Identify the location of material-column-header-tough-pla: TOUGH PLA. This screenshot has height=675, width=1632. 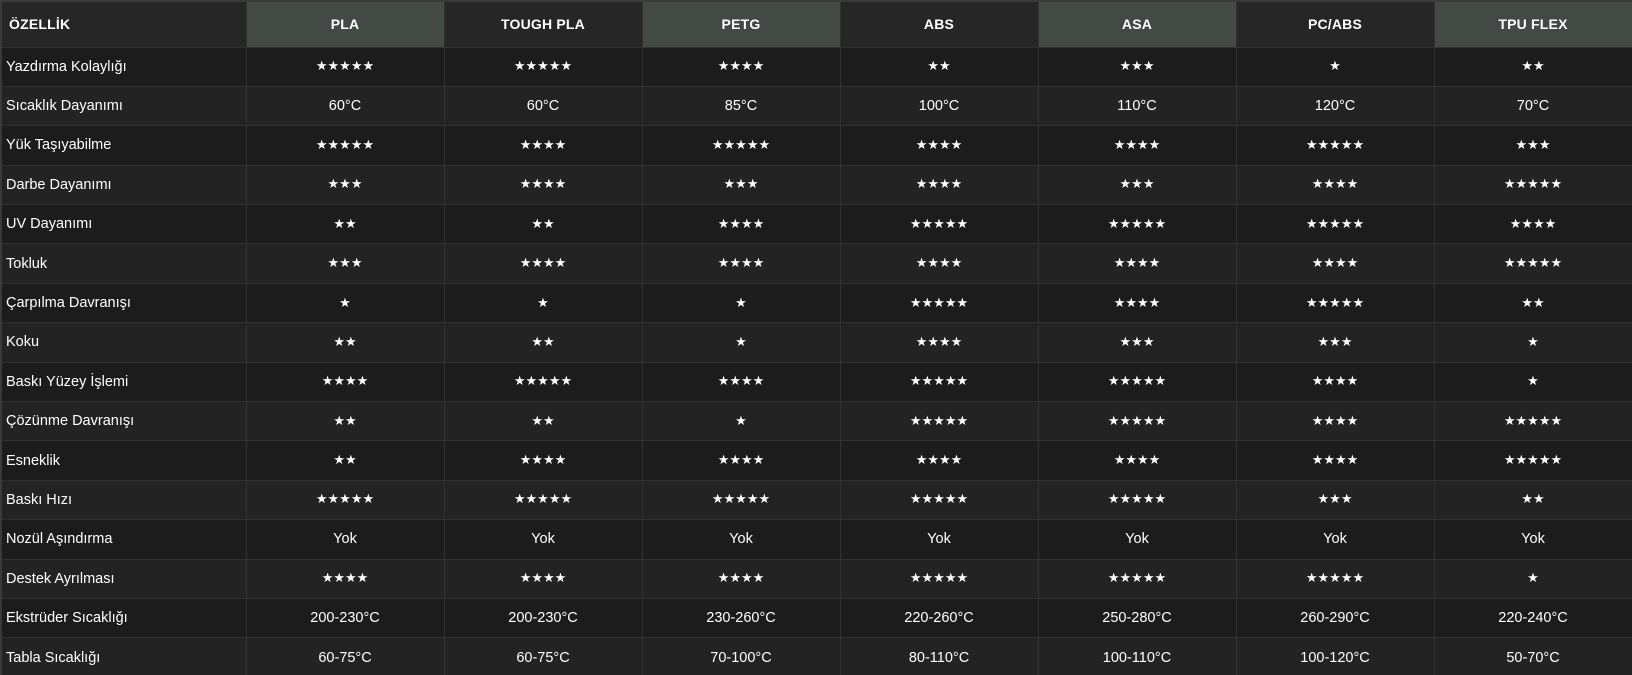
(543, 25).